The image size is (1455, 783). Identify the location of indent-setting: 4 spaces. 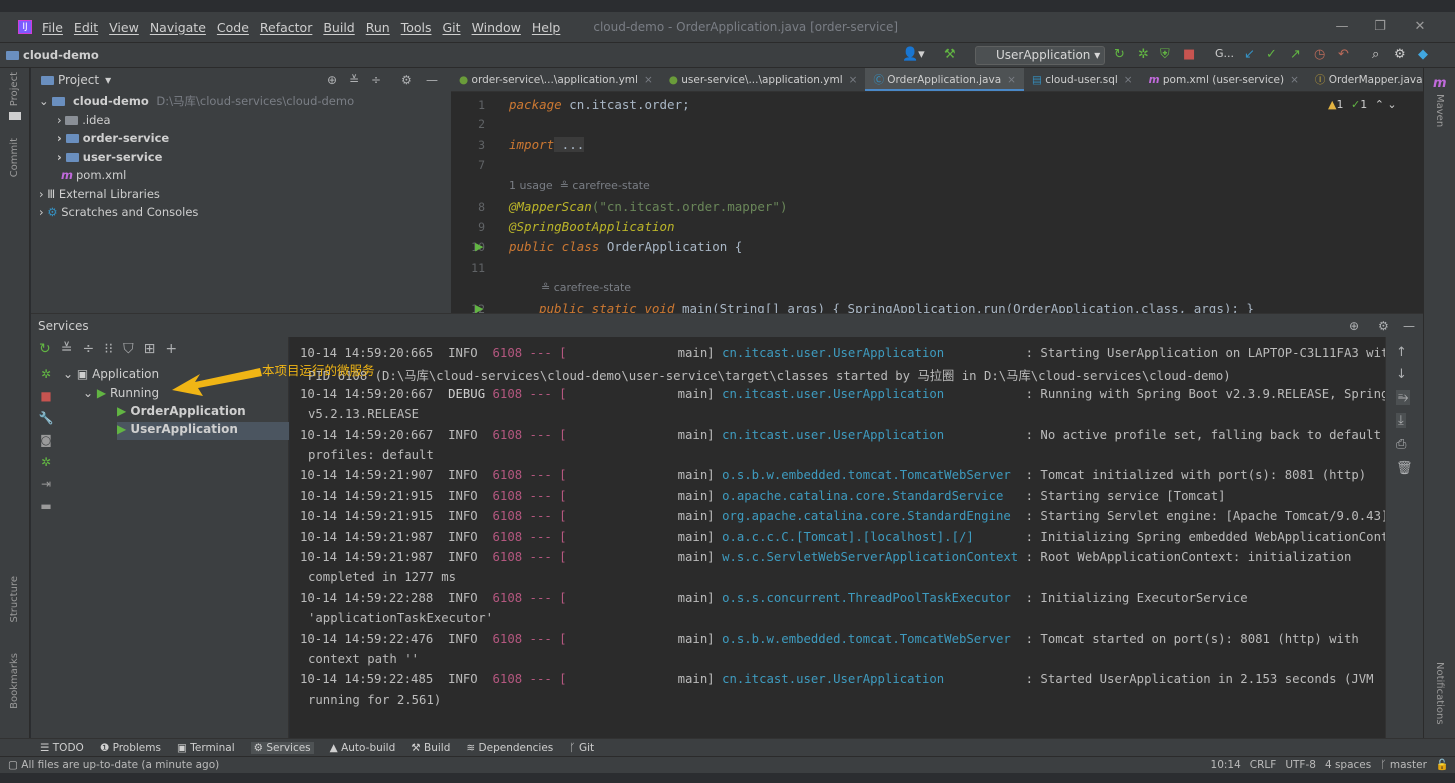
(1348, 765).